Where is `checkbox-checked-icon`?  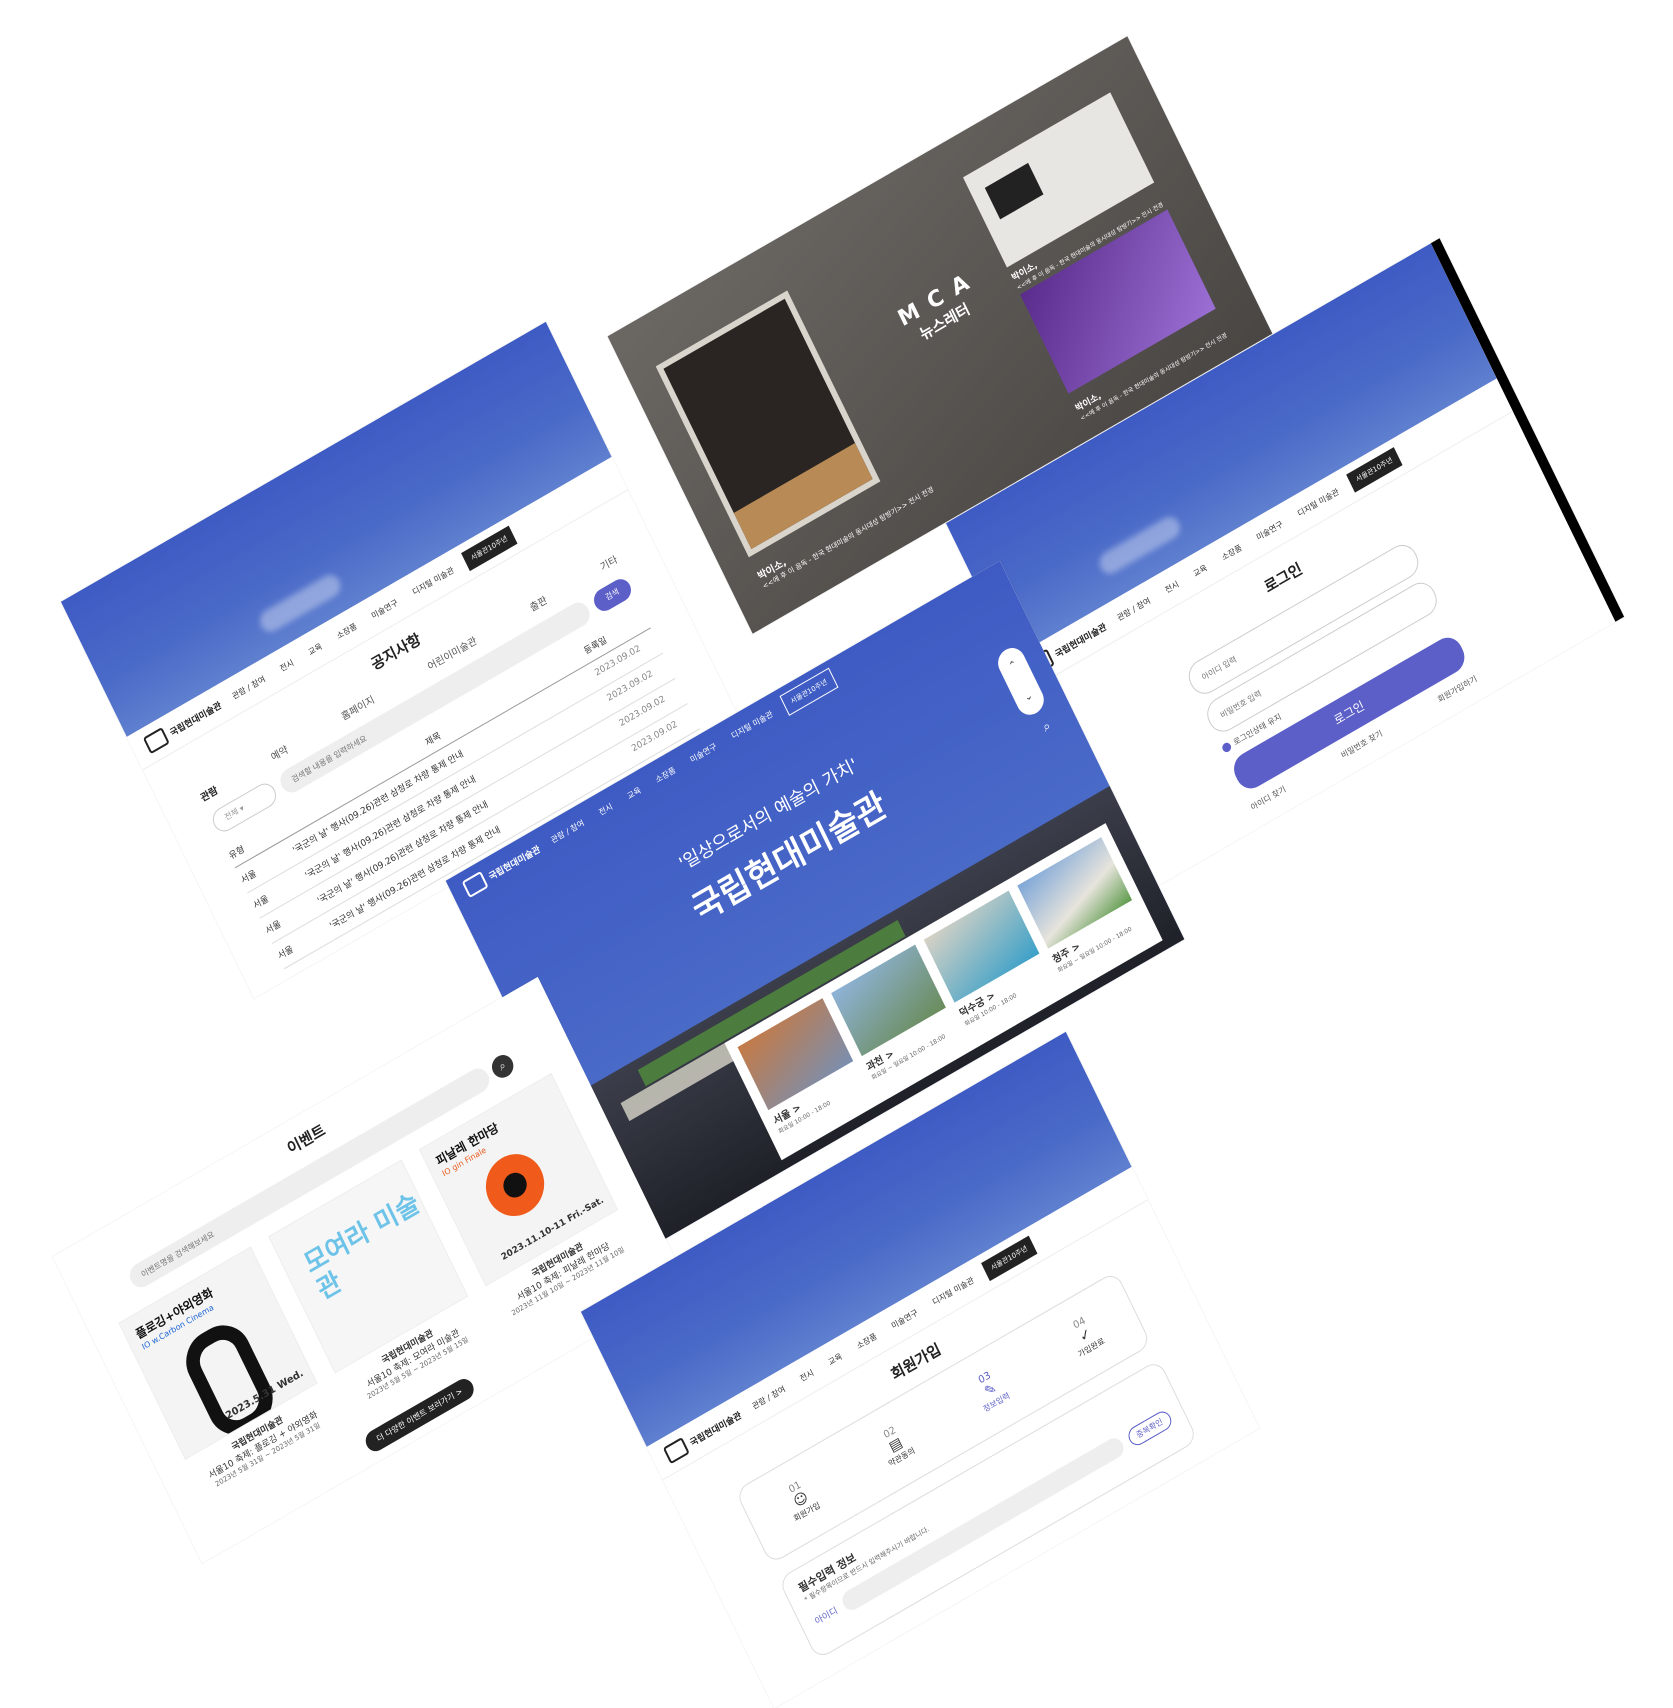 checkbox-checked-icon is located at coordinates (1226, 747).